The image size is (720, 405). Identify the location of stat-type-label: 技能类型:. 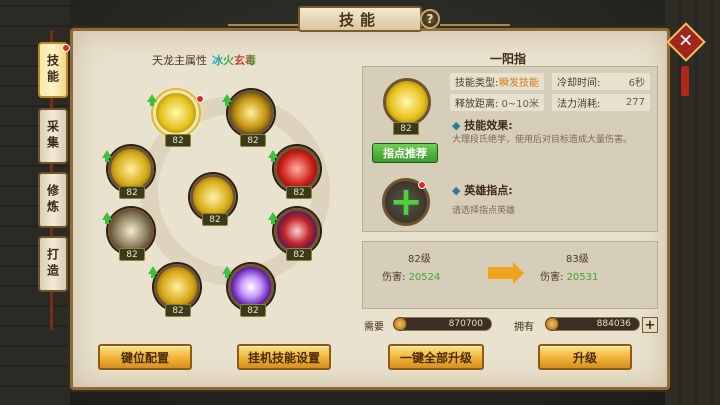
(477, 83).